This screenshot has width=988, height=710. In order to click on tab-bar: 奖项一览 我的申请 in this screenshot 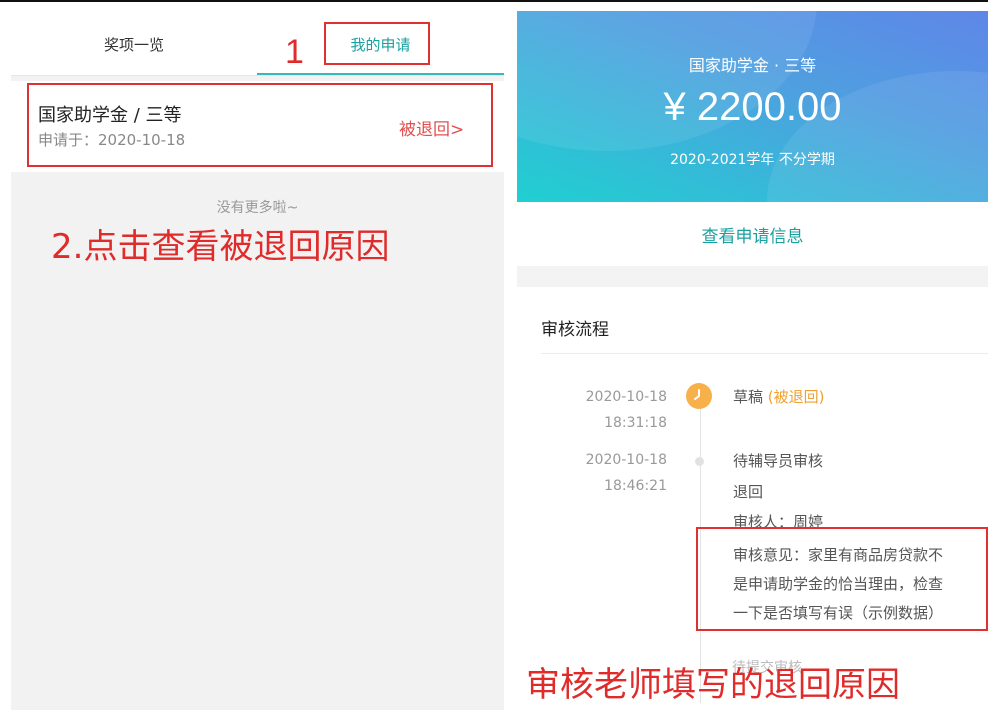, I will do `click(257, 48)`.